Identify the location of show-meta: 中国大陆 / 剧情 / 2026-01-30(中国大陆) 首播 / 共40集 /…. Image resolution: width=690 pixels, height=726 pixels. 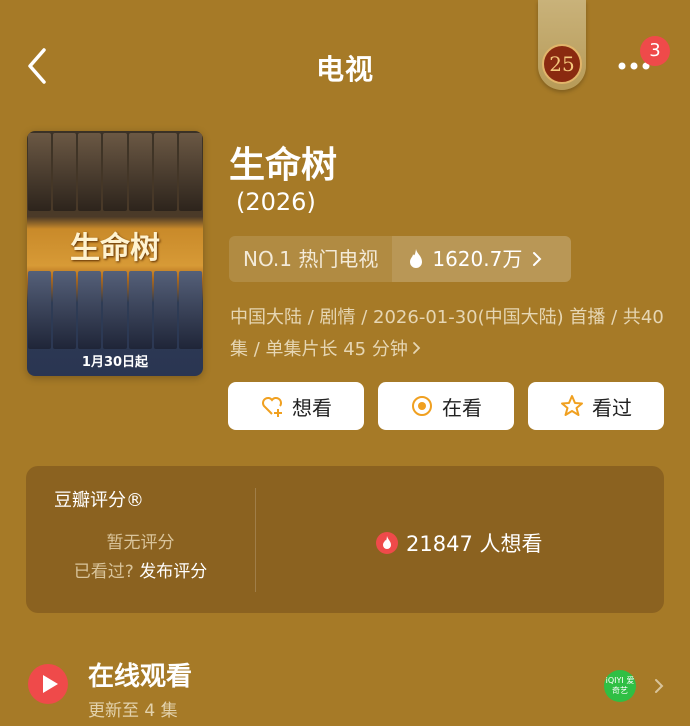
(450, 334).